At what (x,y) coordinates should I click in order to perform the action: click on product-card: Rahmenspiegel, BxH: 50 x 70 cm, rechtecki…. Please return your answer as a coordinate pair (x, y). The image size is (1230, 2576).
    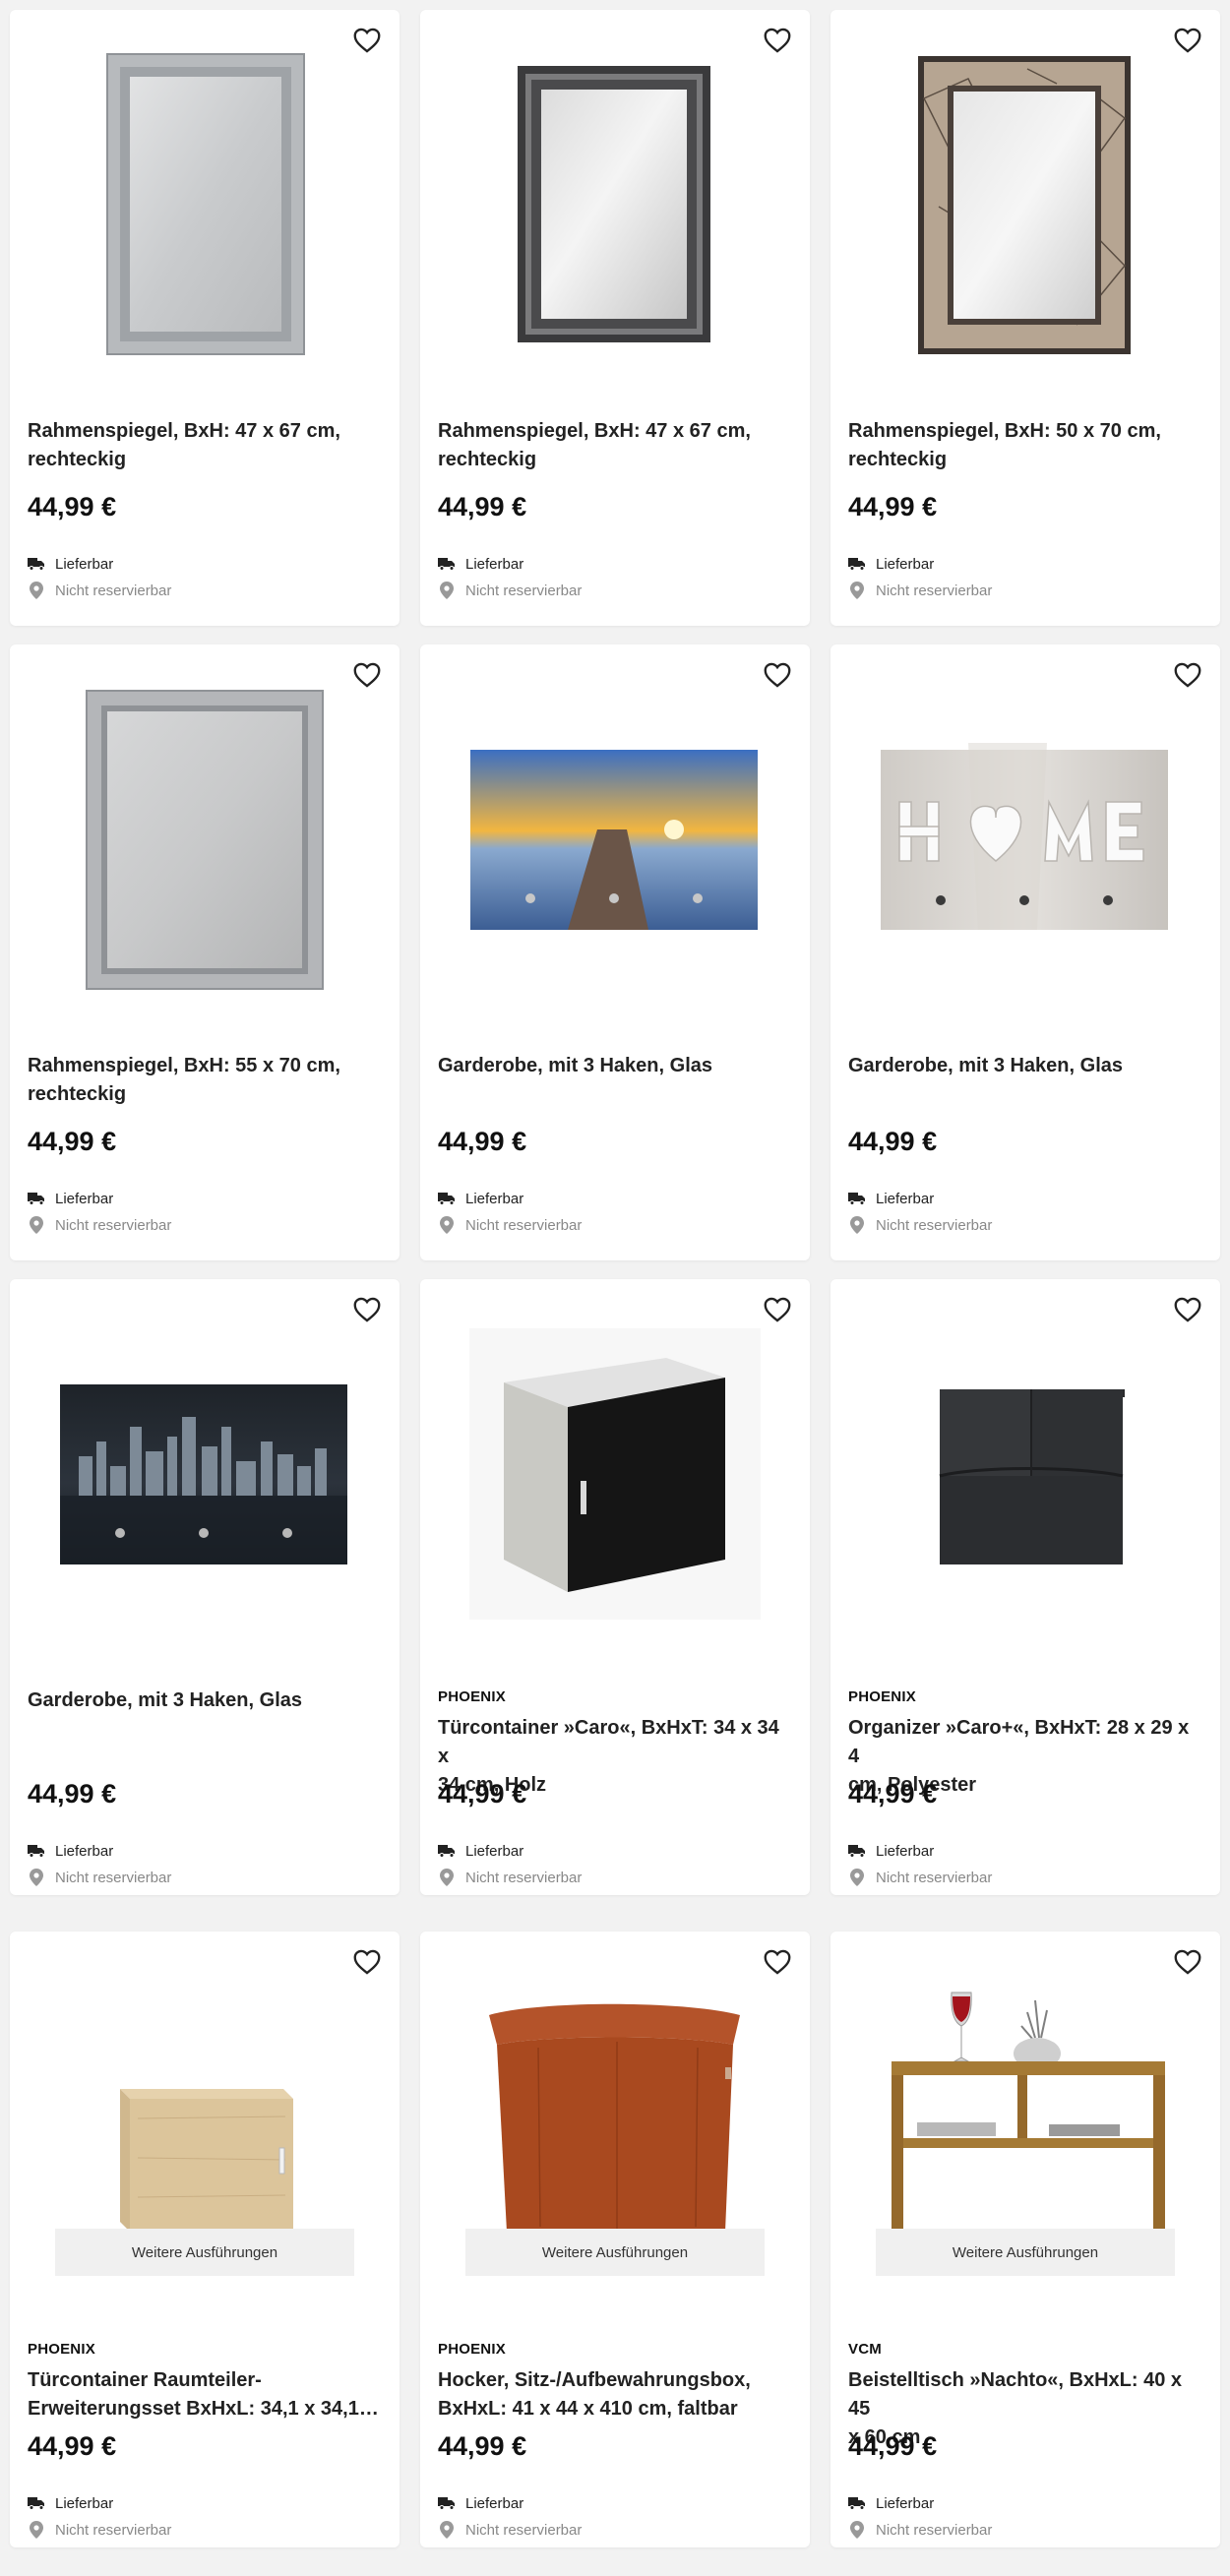
    Looking at the image, I should click on (1025, 318).